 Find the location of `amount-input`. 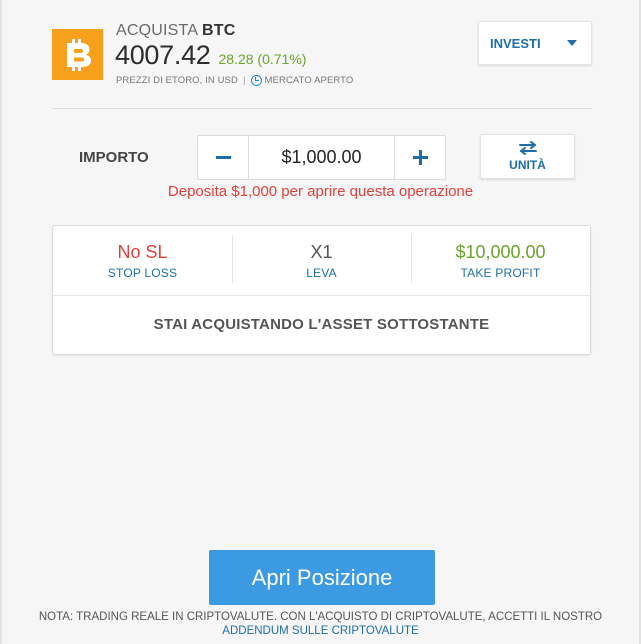

amount-input is located at coordinates (321, 157).